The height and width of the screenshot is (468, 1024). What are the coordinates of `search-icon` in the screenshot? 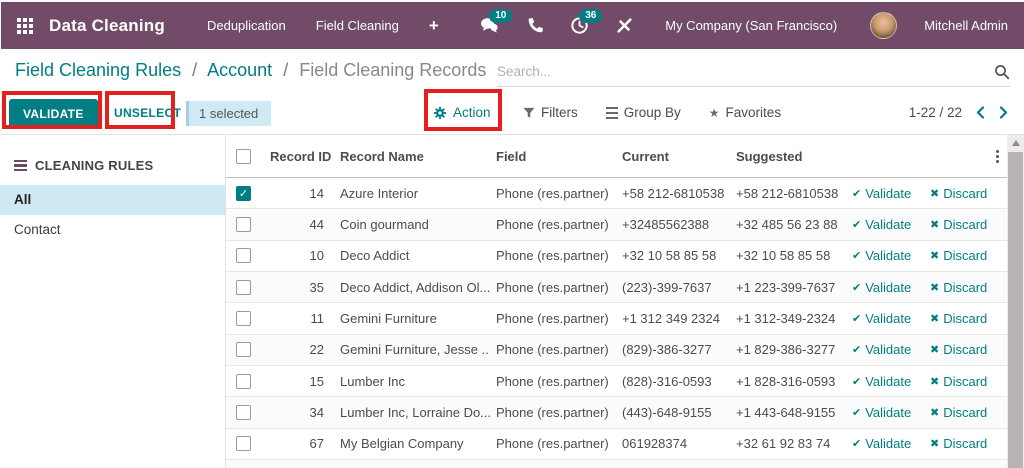 It's located at (1002, 72).